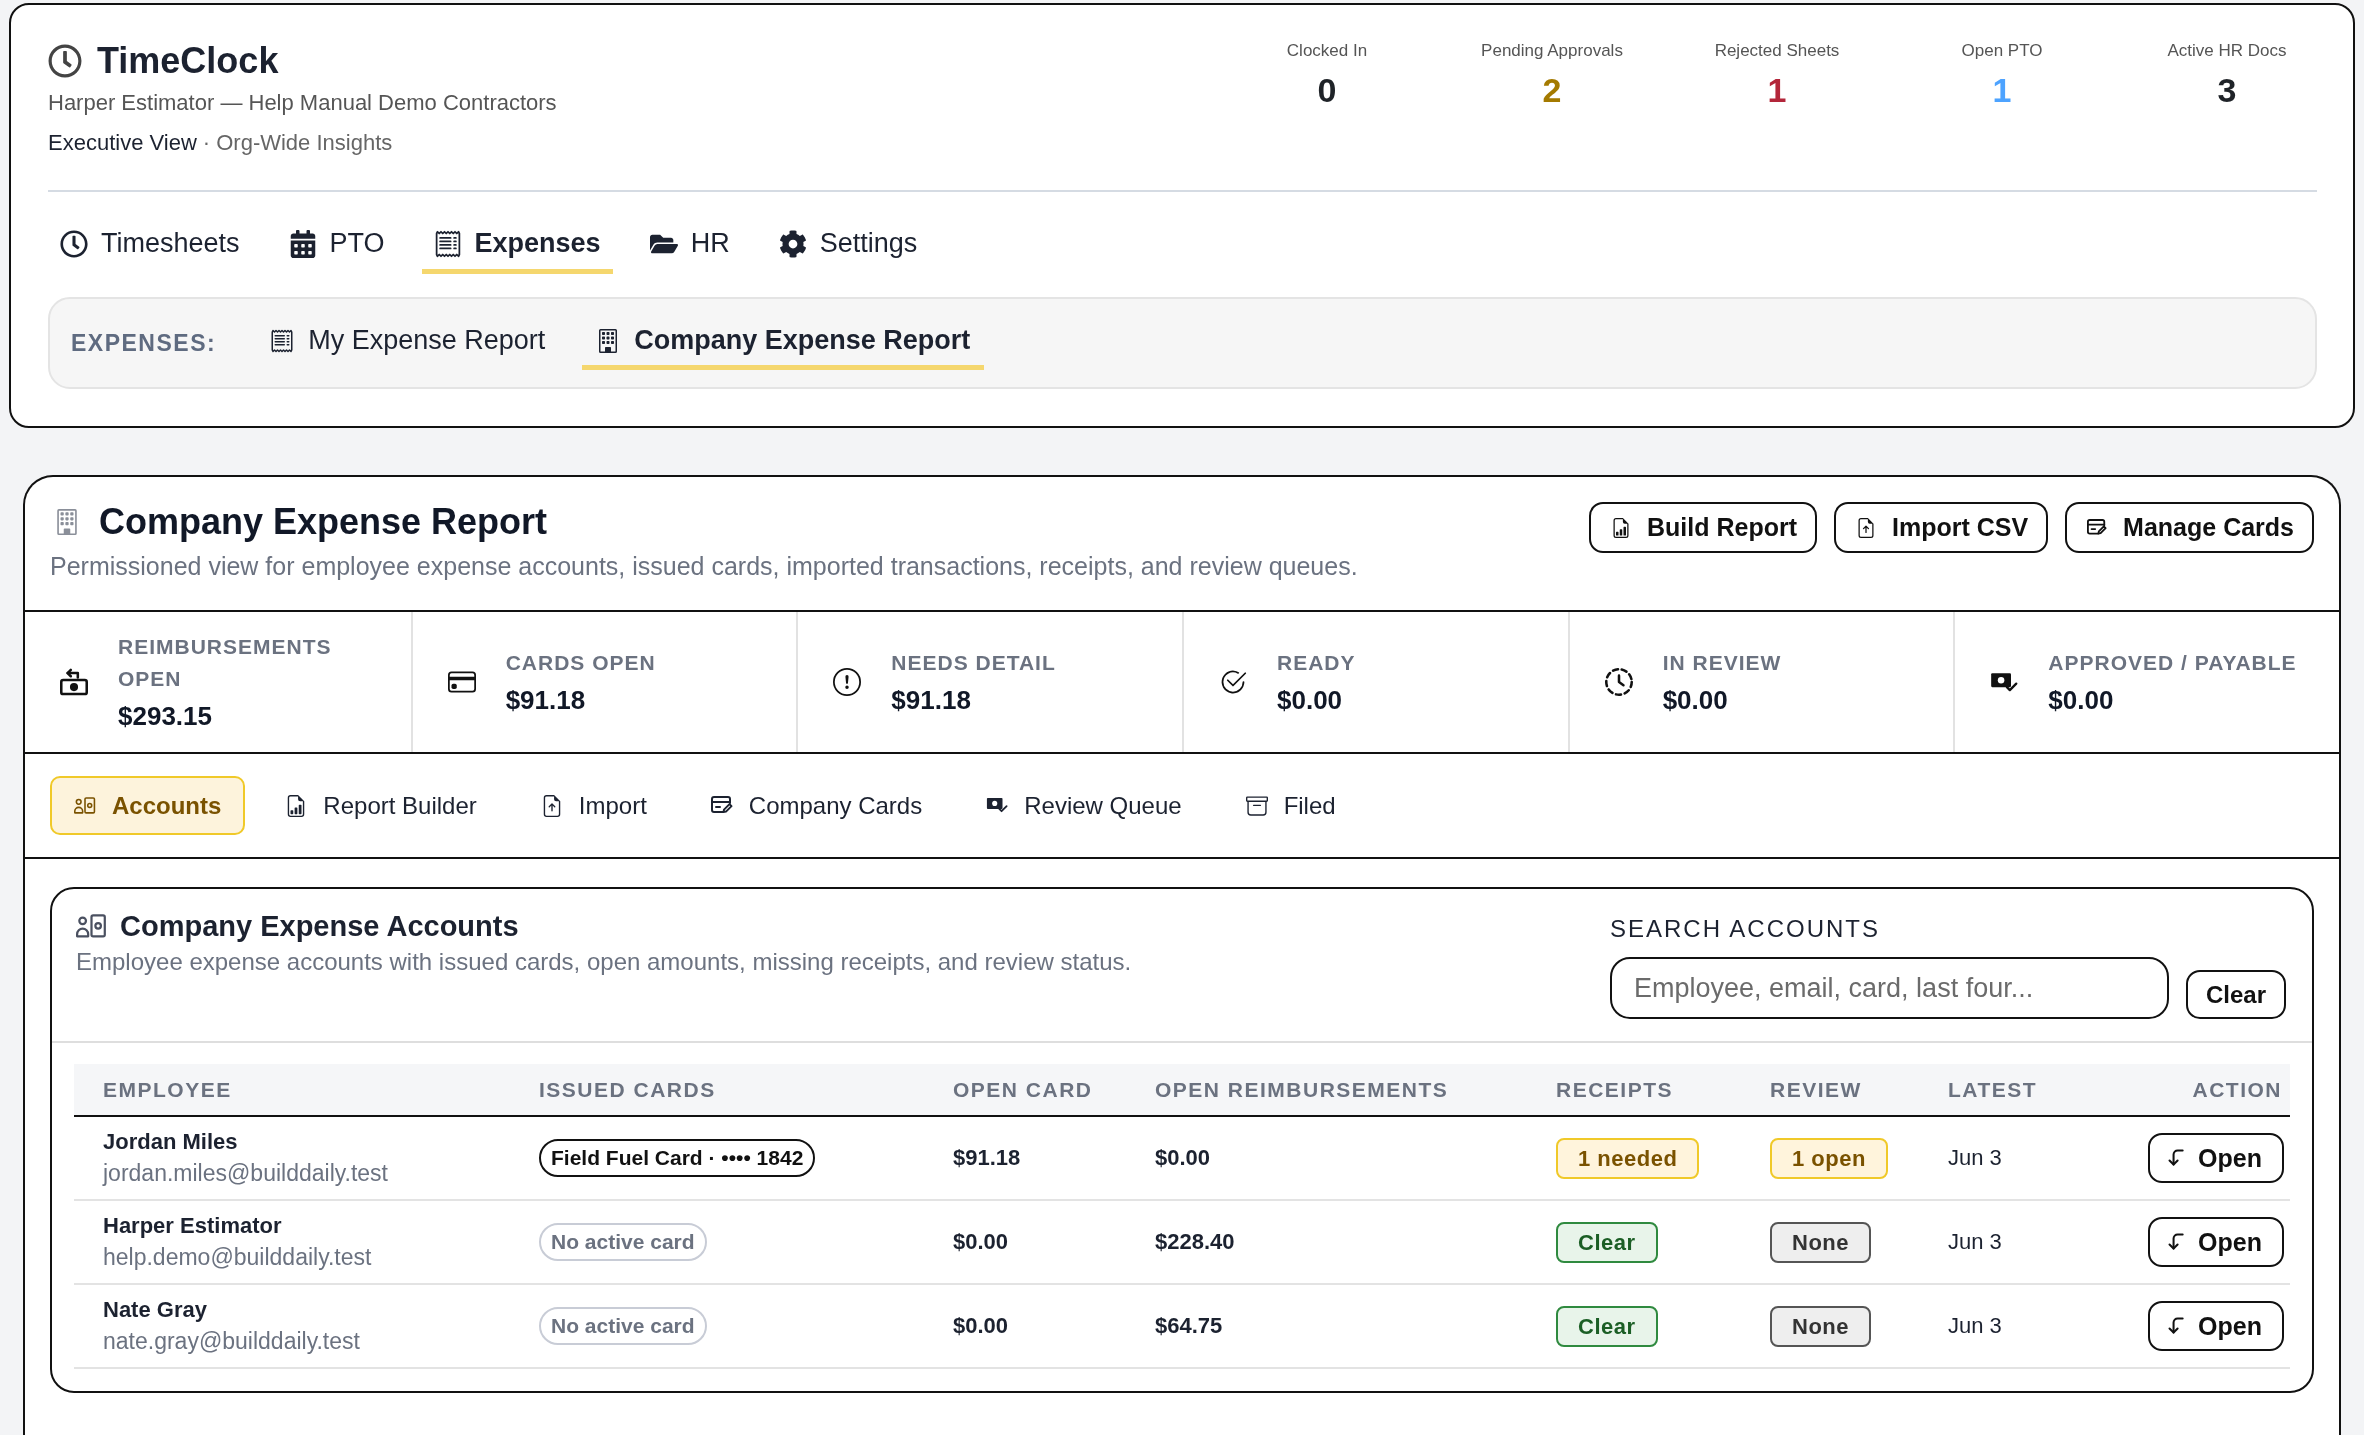  I want to click on metric-value: $293.15, so click(165, 716).